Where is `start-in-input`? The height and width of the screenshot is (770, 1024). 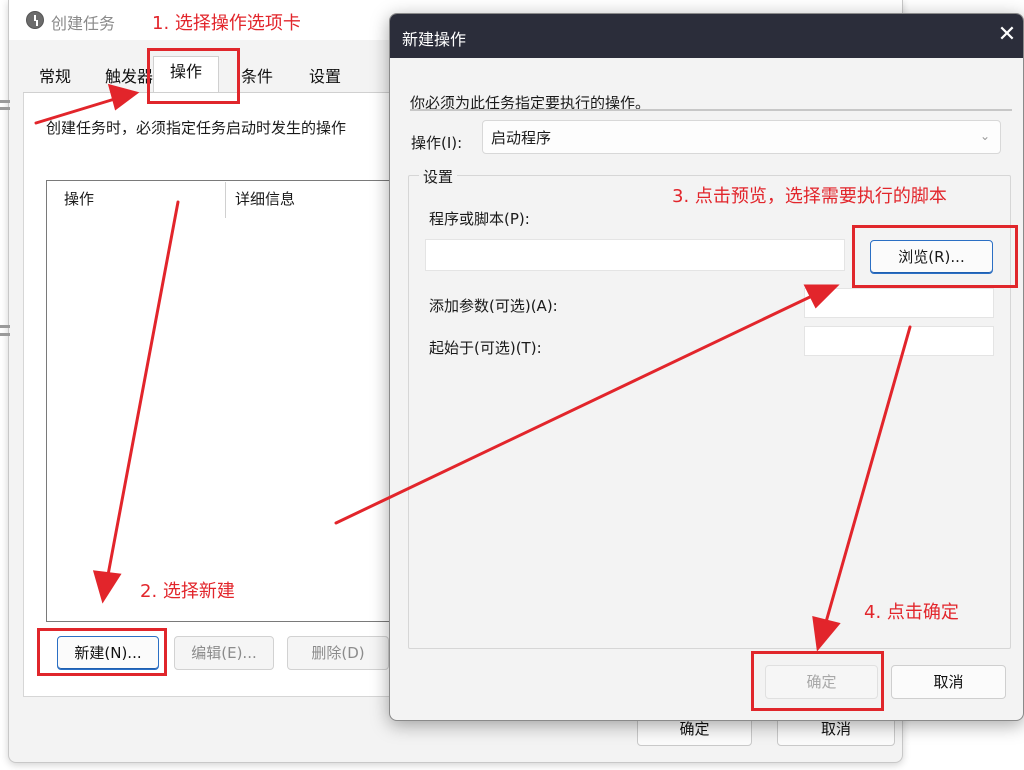
start-in-input is located at coordinates (899, 341).